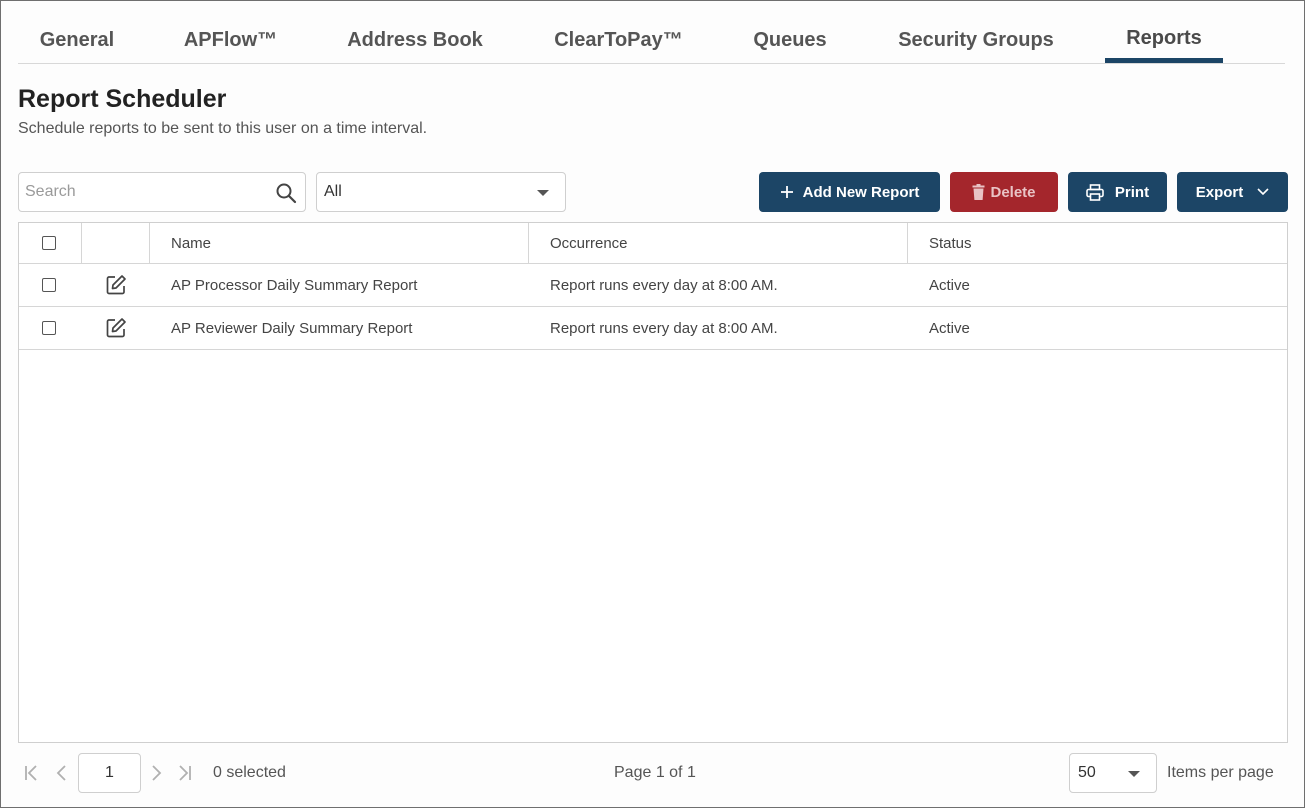  What do you see at coordinates (122, 99) in the screenshot?
I see `page-title: Report Scheduler` at bounding box center [122, 99].